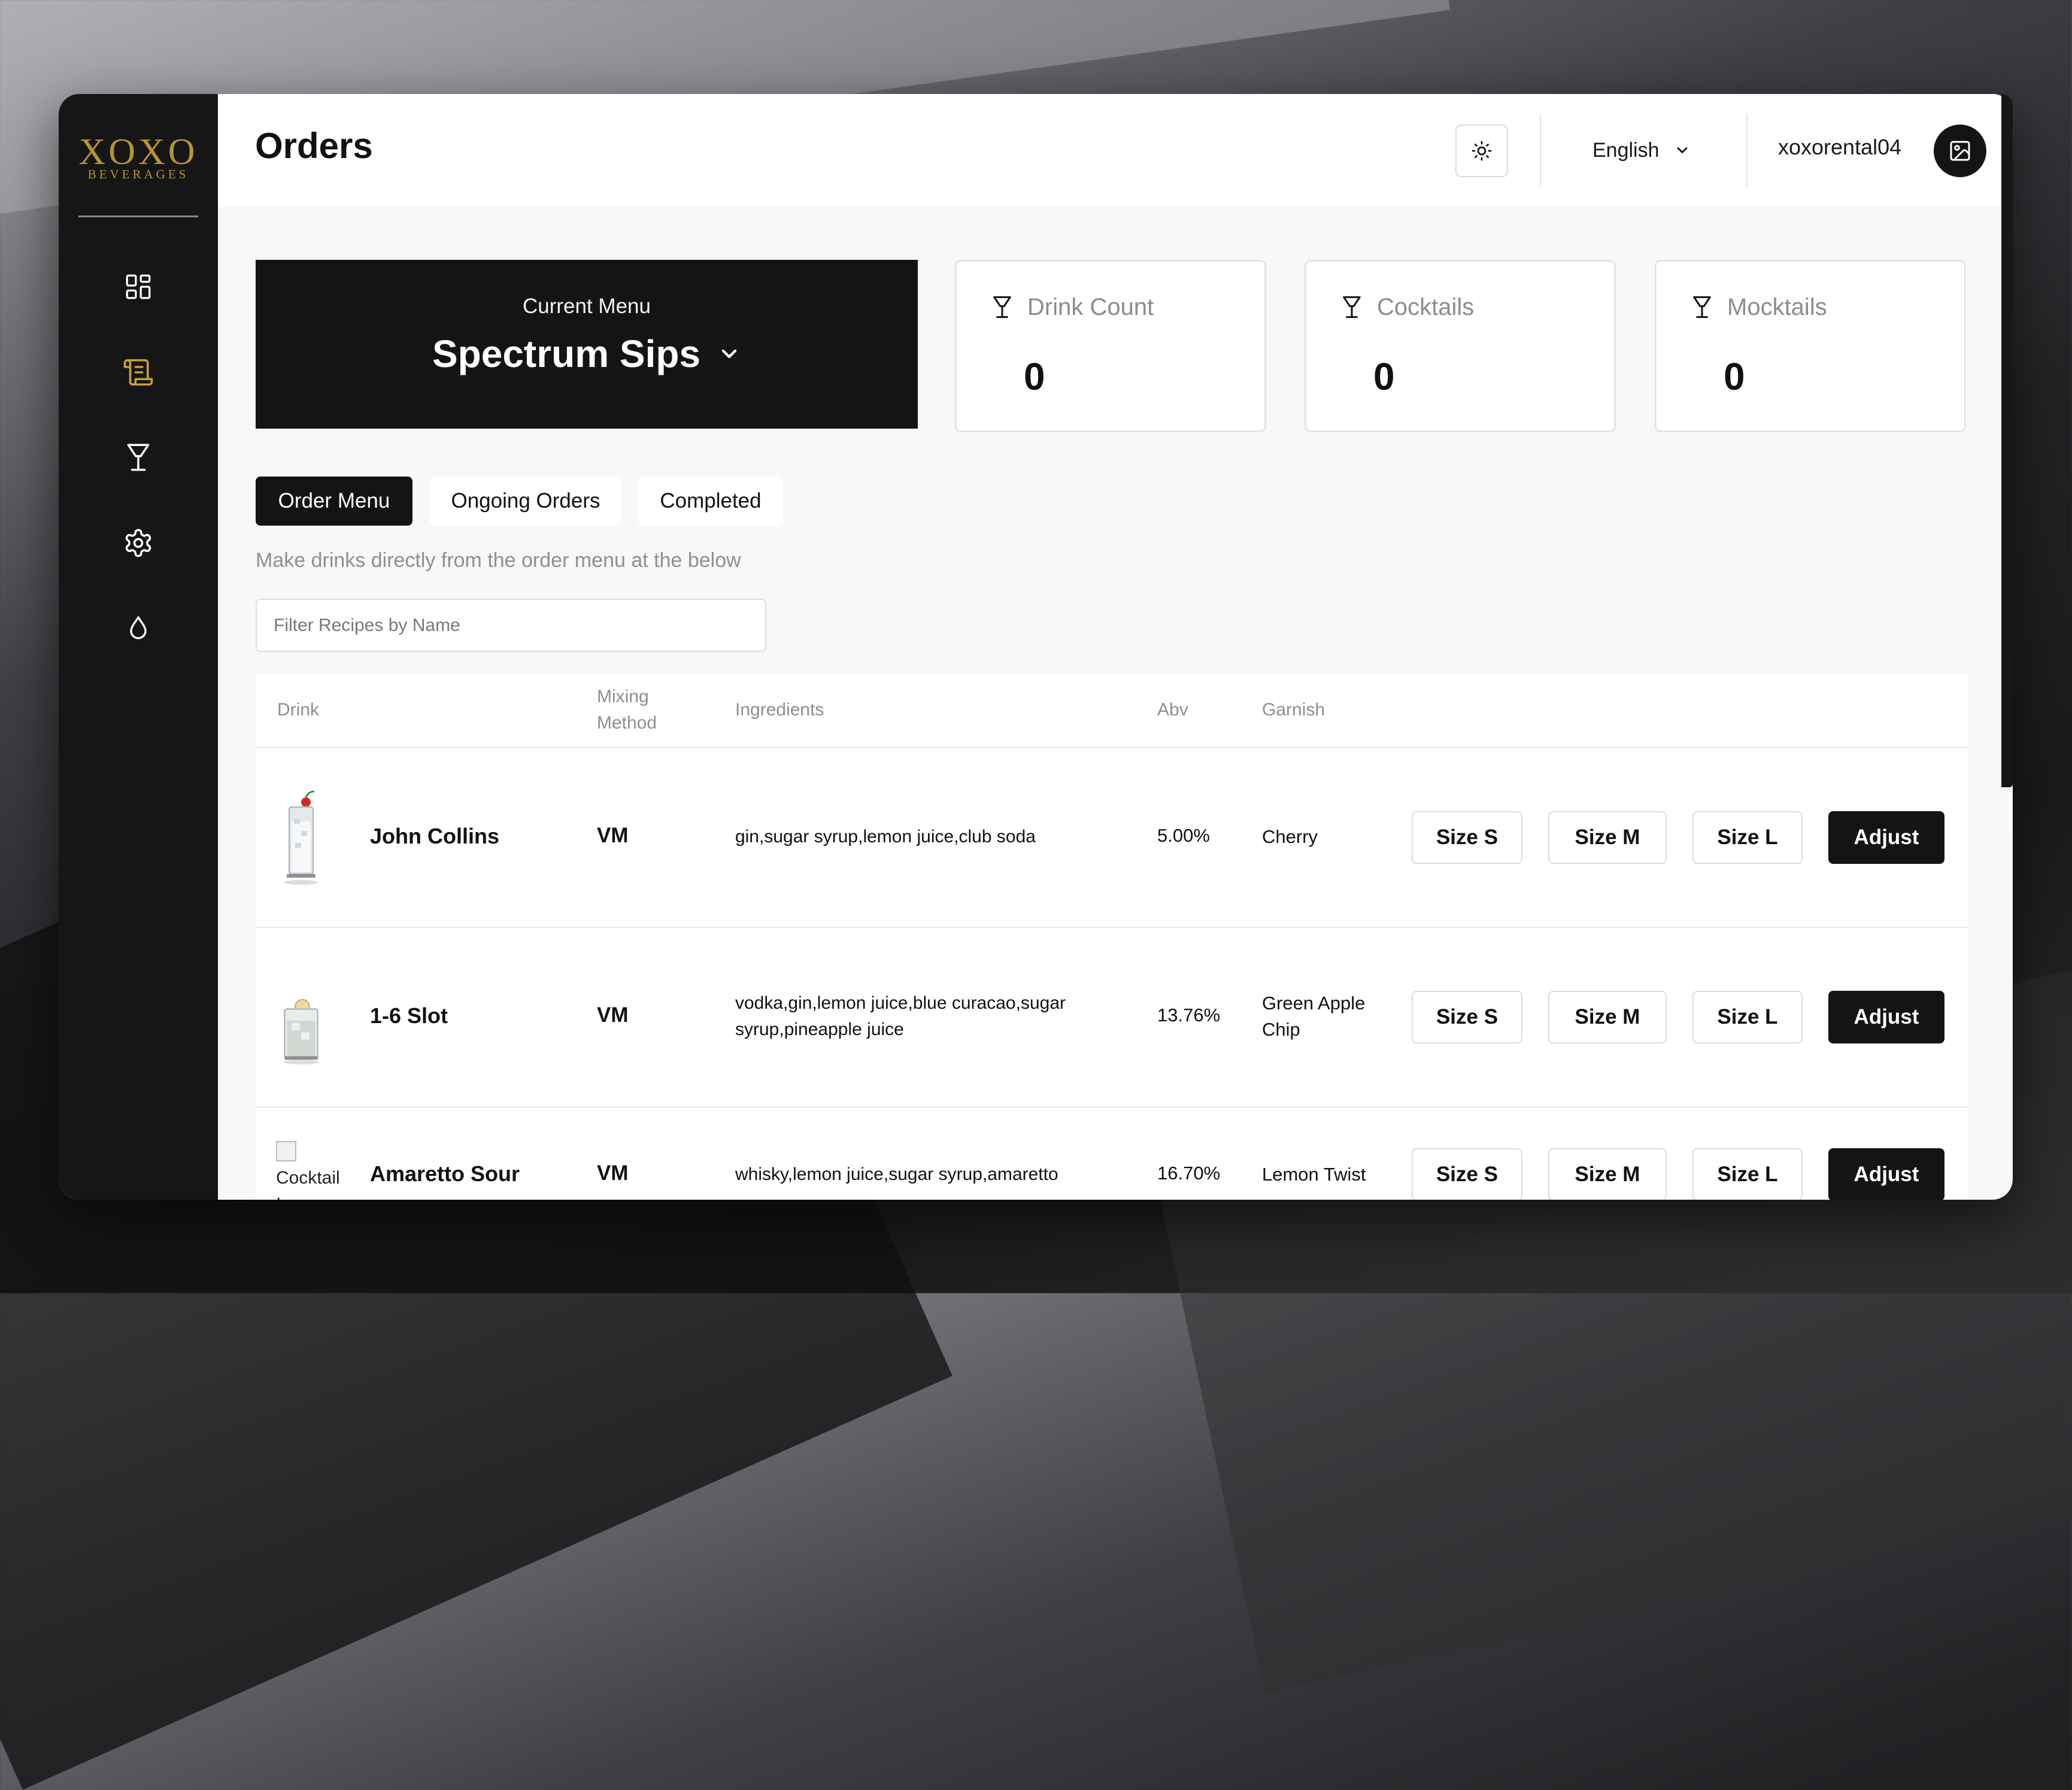  I want to click on image-icon, so click(1960, 151).